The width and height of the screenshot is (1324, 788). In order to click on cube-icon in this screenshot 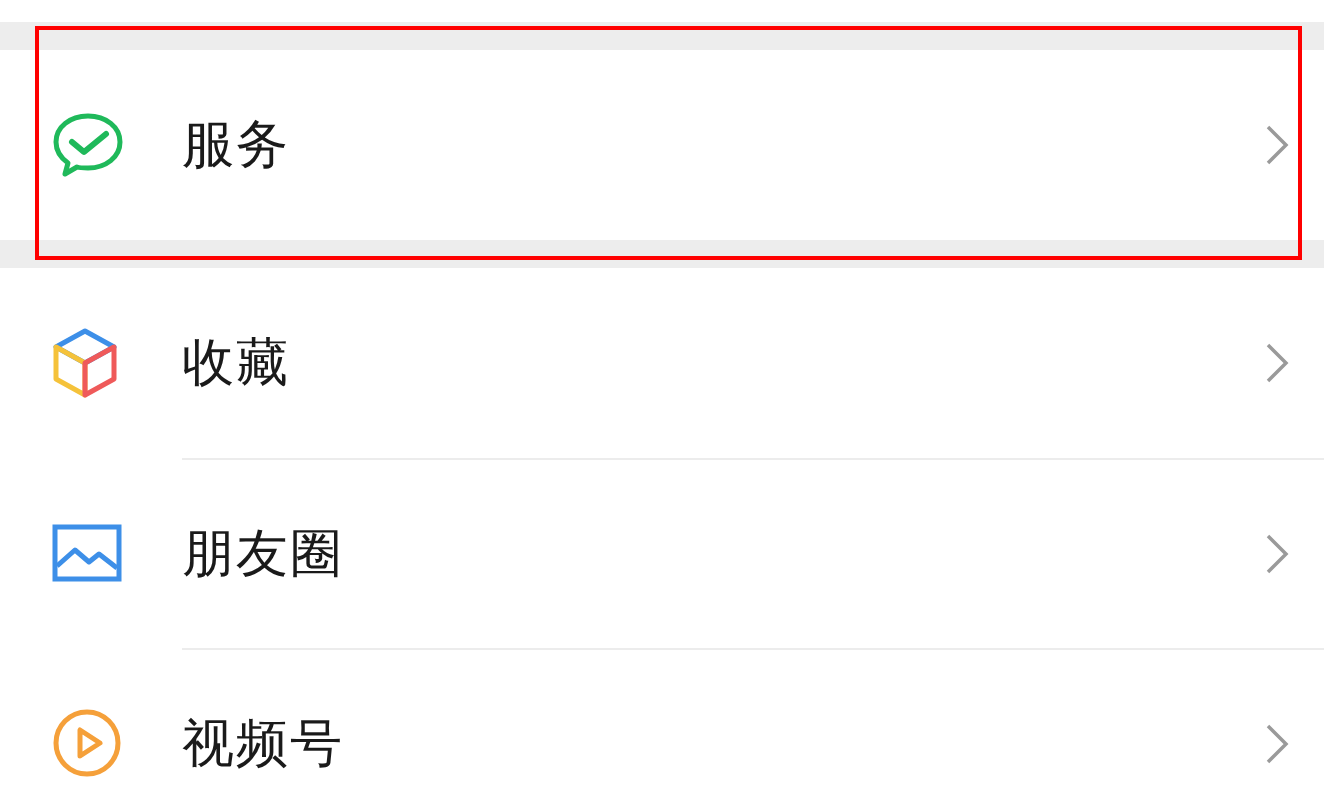, I will do `click(85, 363)`.